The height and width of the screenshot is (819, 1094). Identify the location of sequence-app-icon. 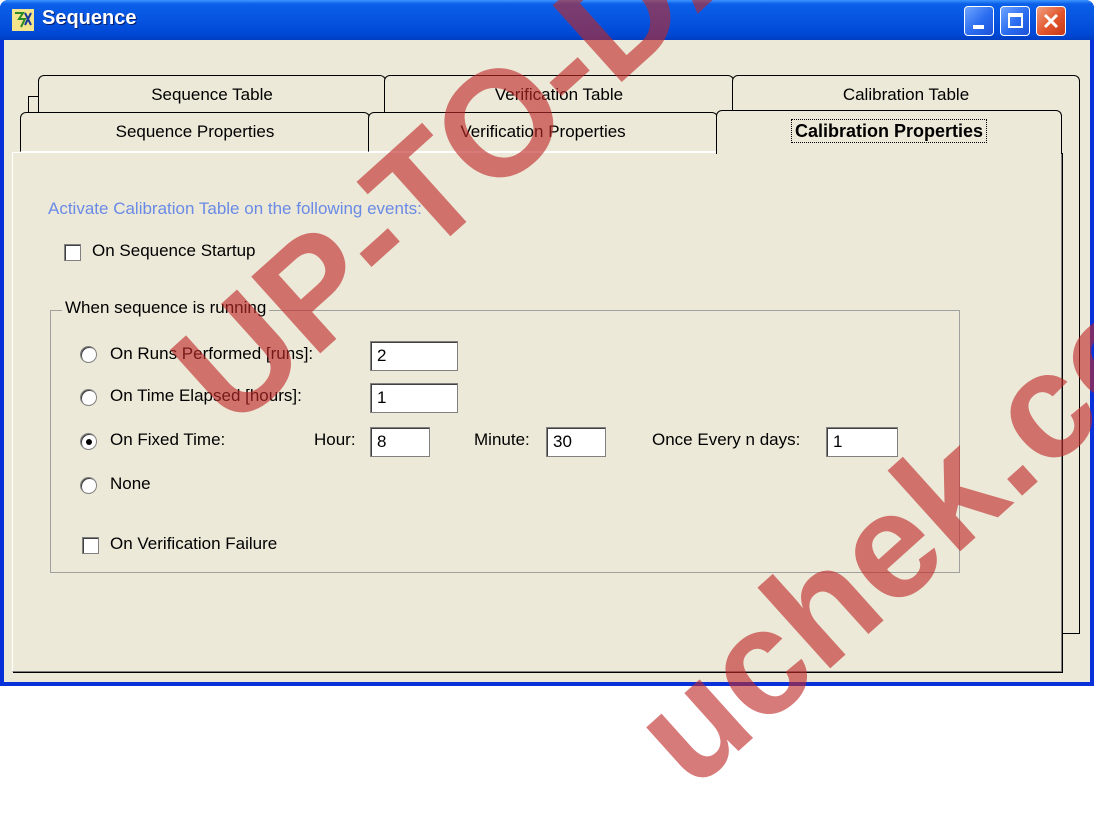
(23, 20).